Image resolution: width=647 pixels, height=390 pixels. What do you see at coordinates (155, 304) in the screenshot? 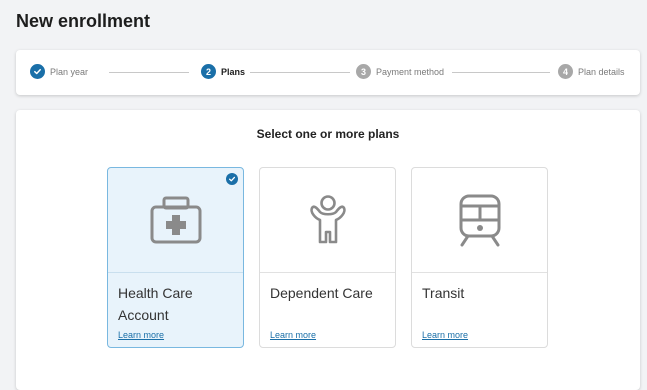
I see `plan-name: Health Care Account` at bounding box center [155, 304].